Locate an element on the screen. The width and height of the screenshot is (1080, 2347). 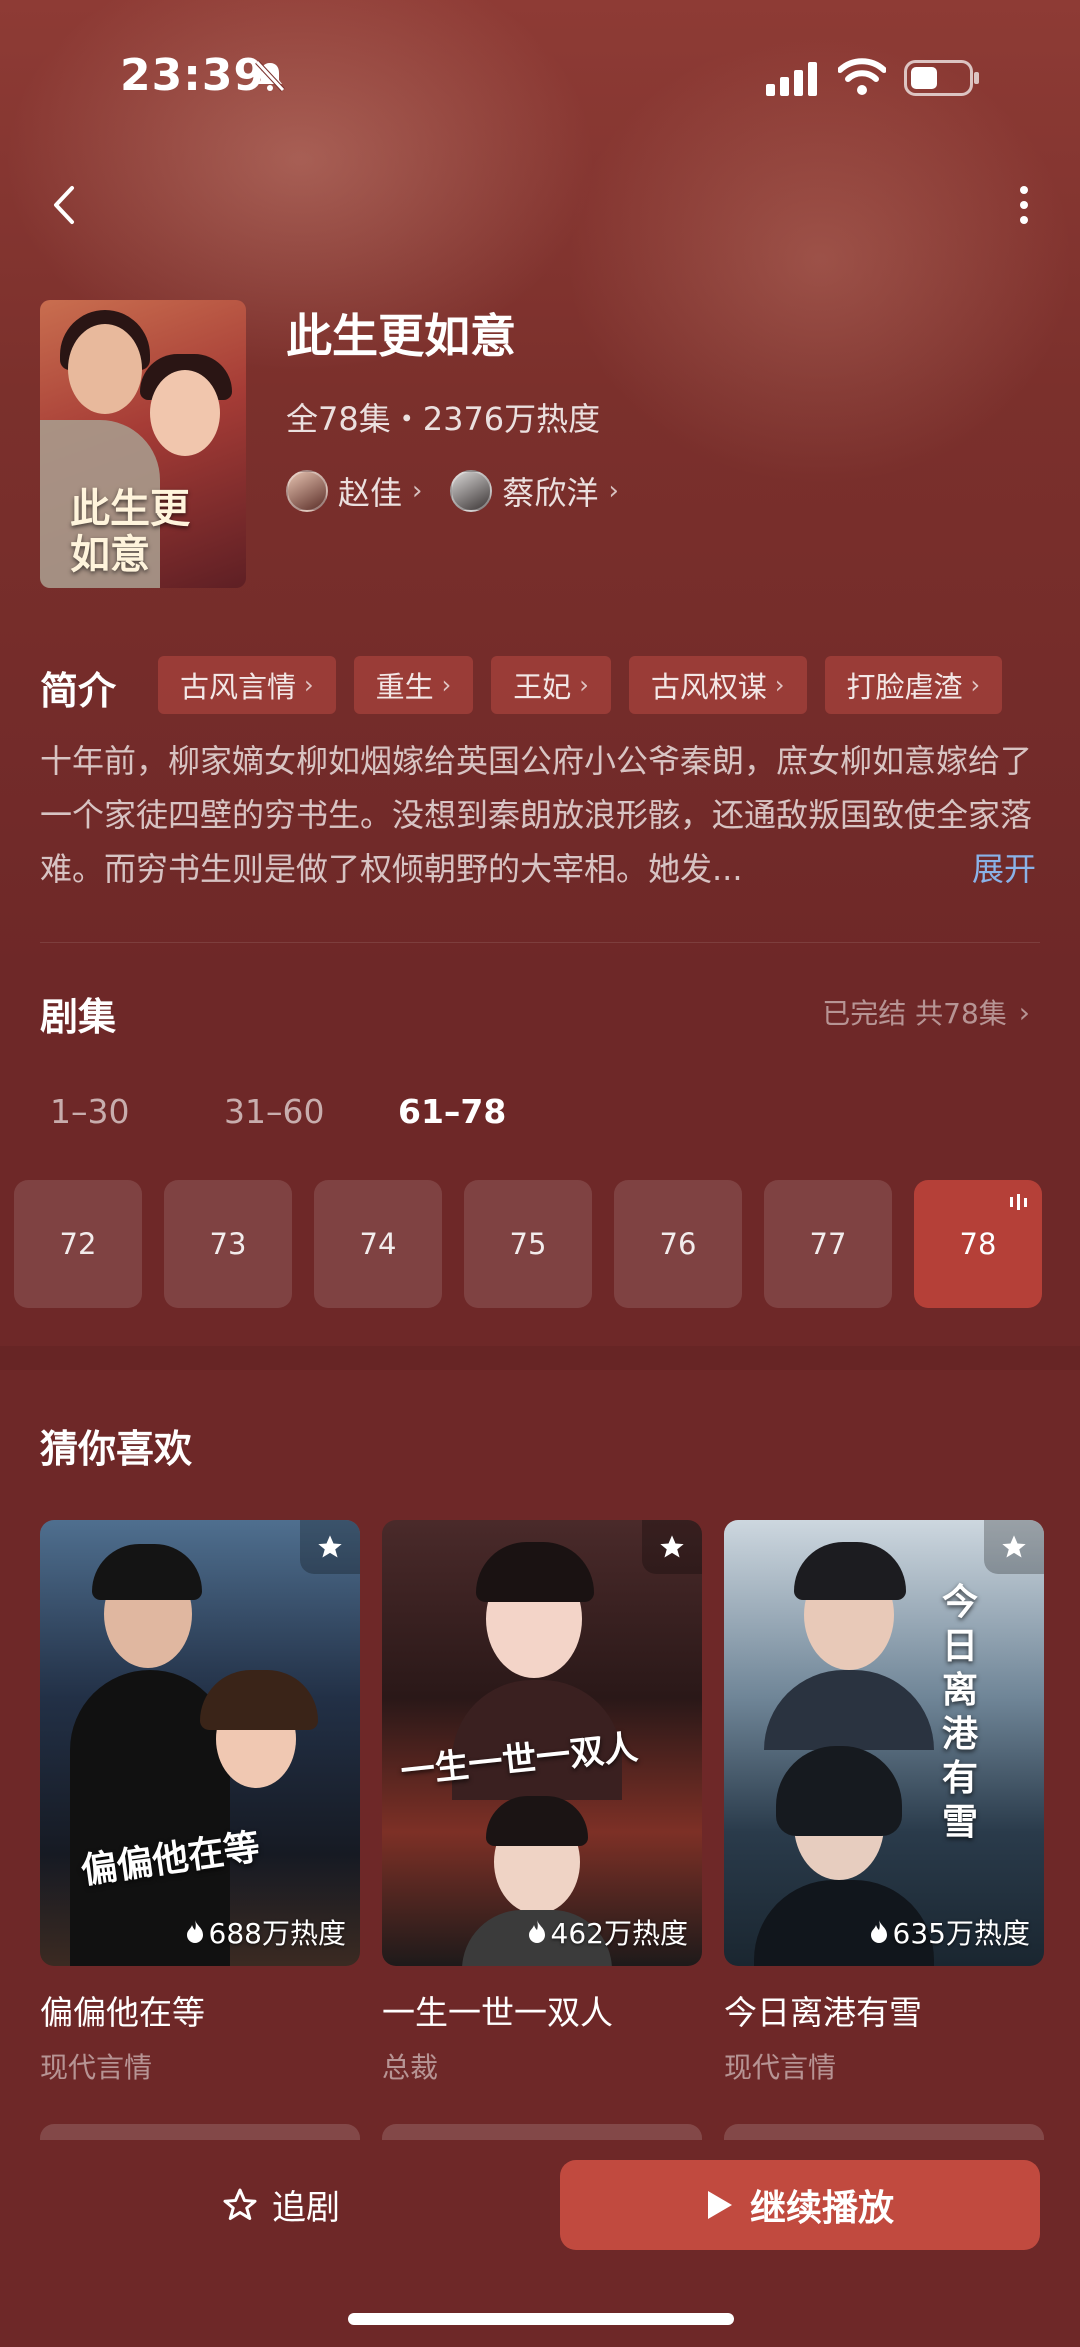
tag-list: 古风言情 › 重生 › 王妃 › 古风权谋 › 打脸虐渣 › is located at coordinates (580, 685).